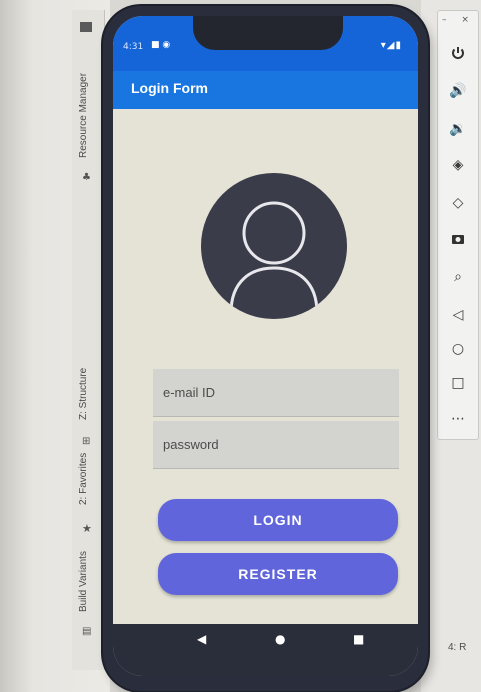 This screenshot has height=692, width=481. I want to click on user-avatar-icon, so click(274, 246).